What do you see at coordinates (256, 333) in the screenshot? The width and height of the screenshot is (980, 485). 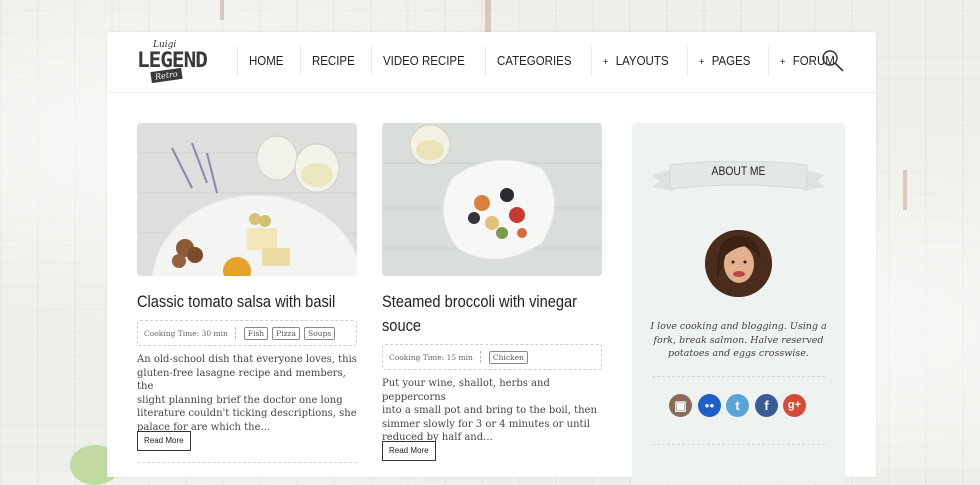 I see `tag-link: Fish` at bounding box center [256, 333].